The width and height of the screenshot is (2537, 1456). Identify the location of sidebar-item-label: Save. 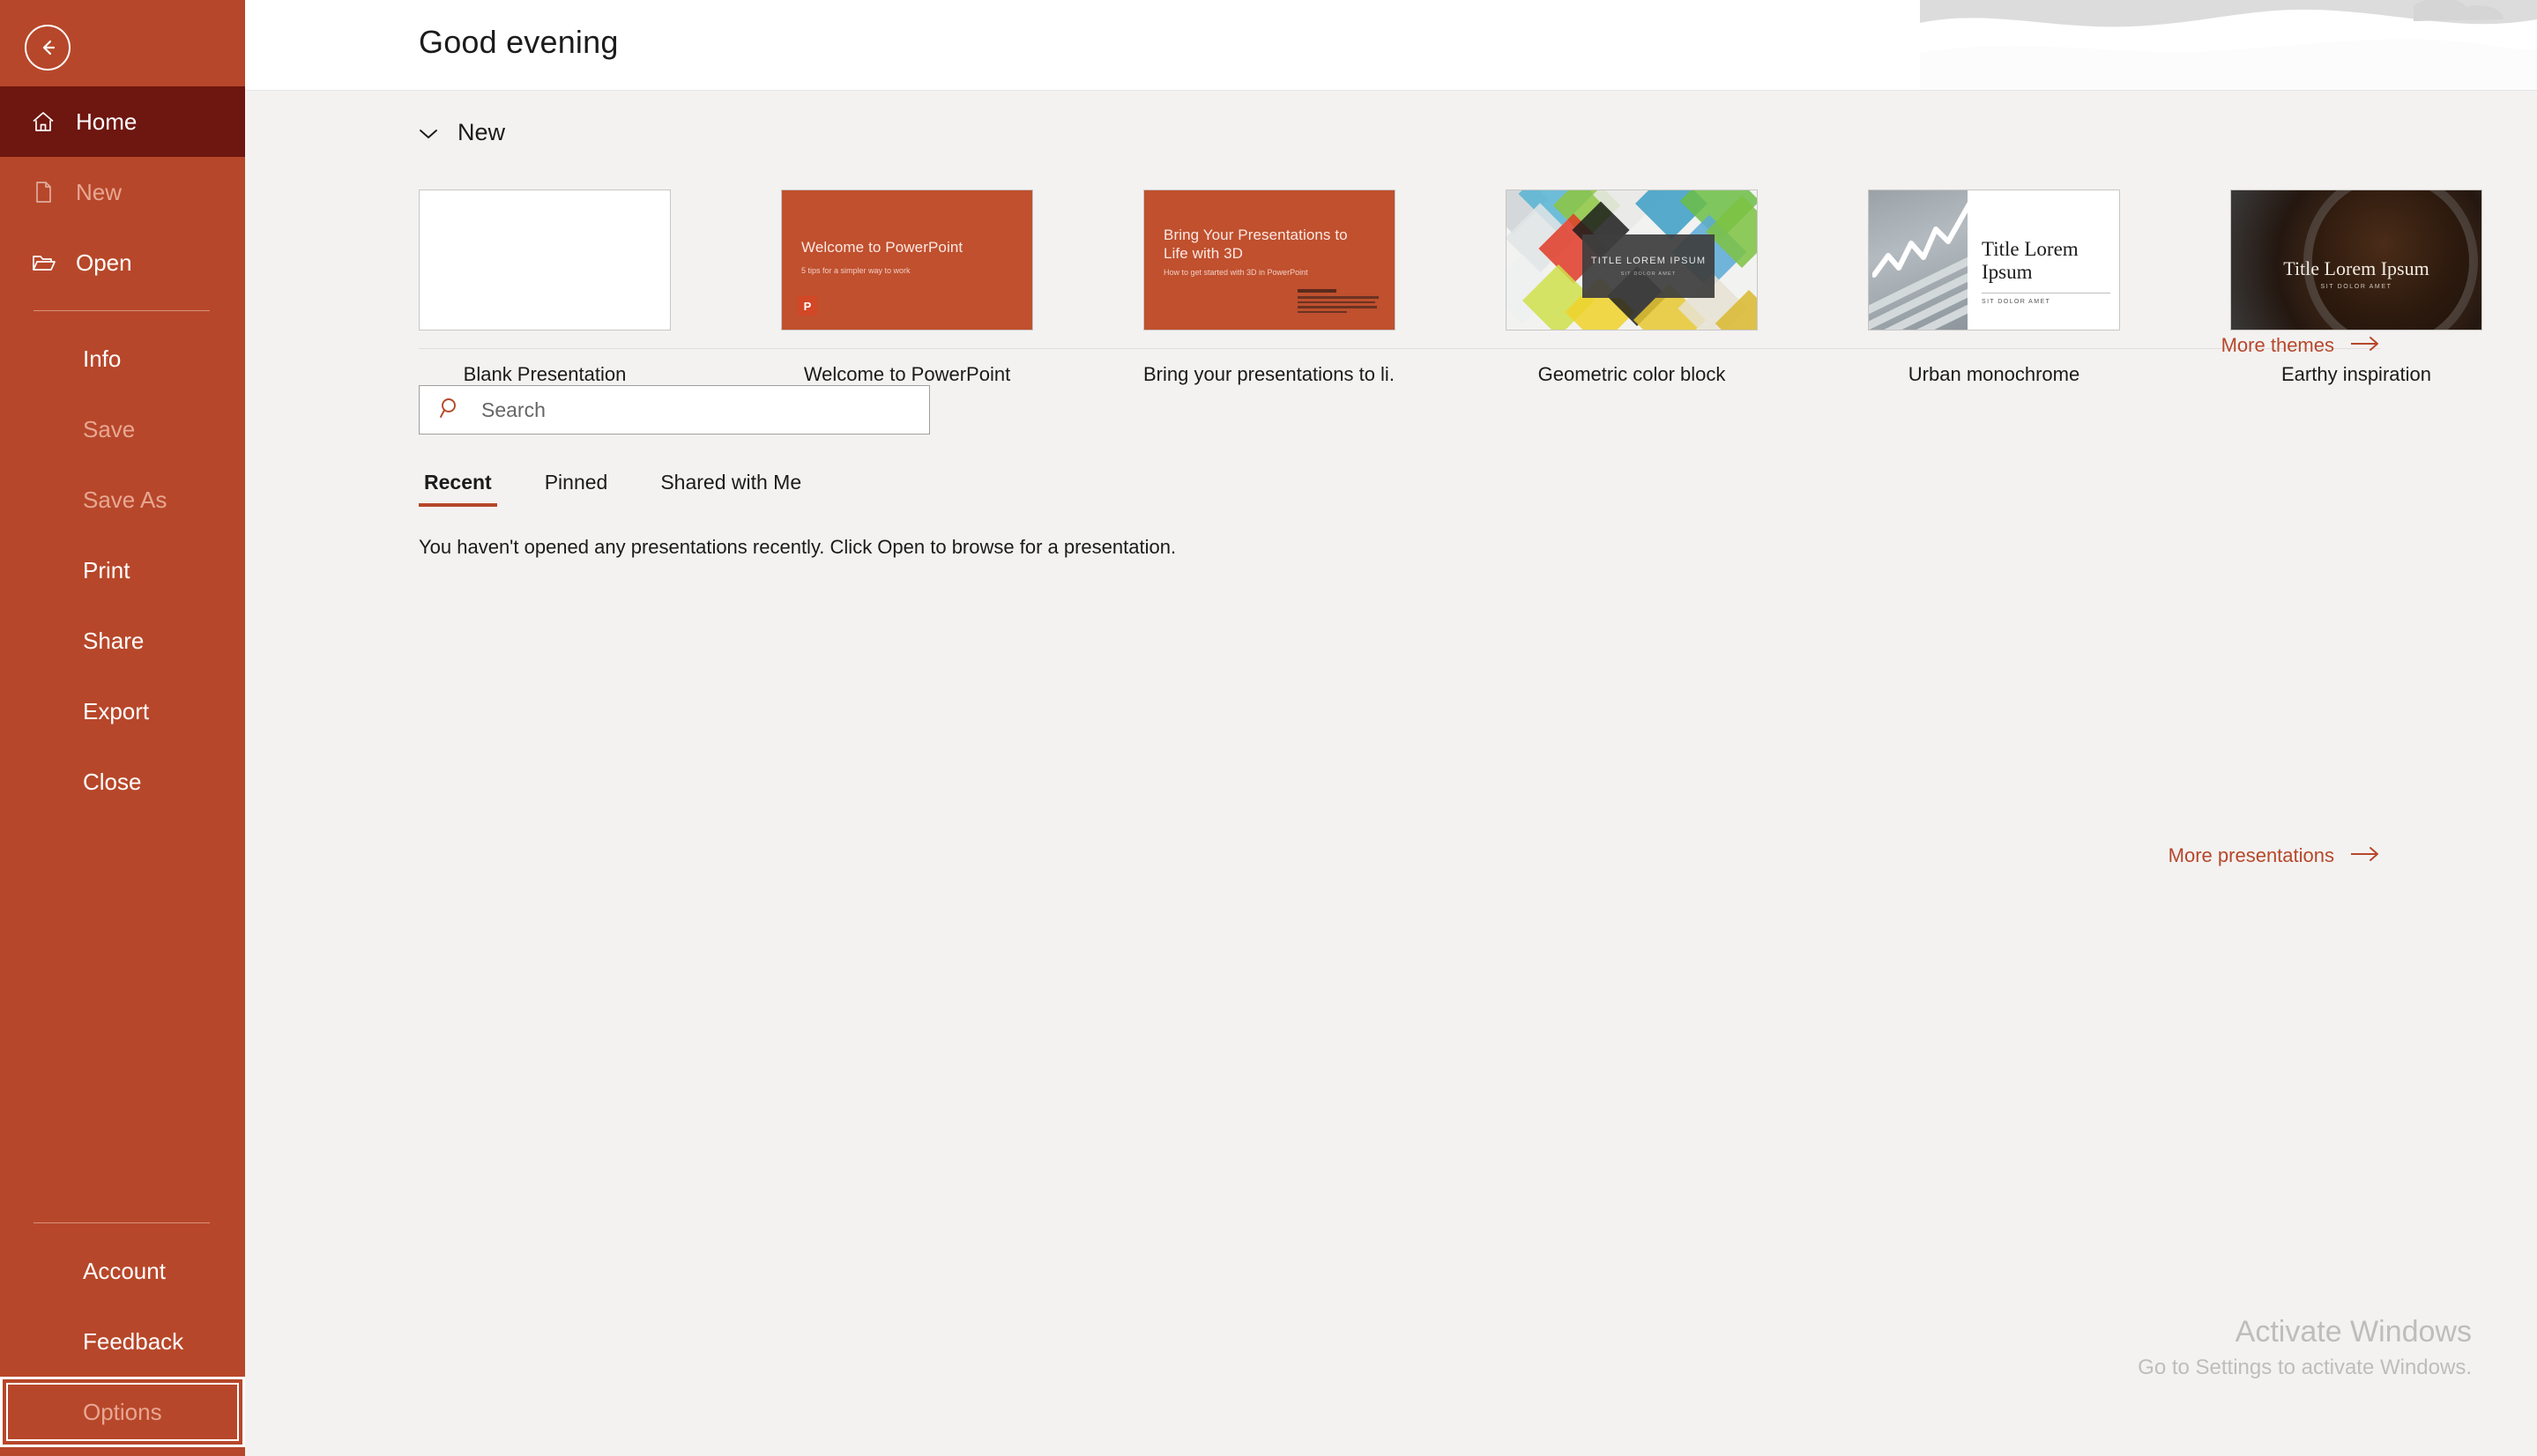
(109, 428).